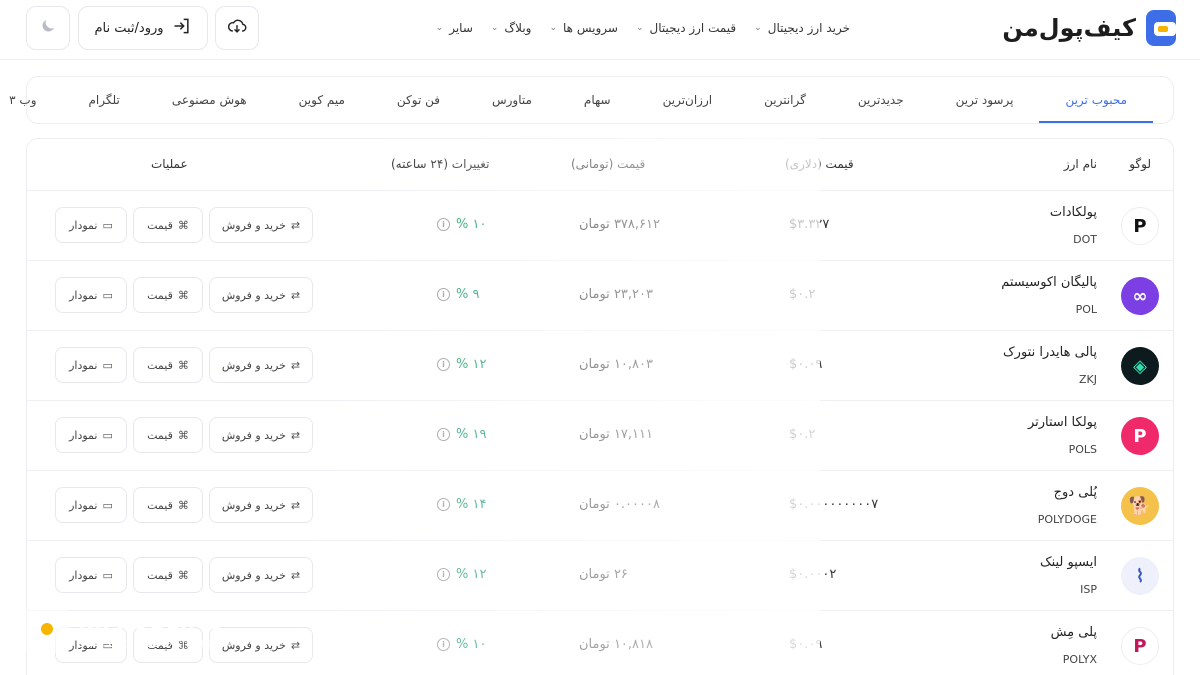 The height and width of the screenshot is (675, 1200). What do you see at coordinates (461, 28) in the screenshot?
I see `nav-label: سایر` at bounding box center [461, 28].